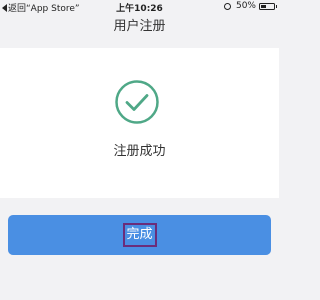 This screenshot has width=320, height=300. Describe the element at coordinates (276, 6) in the screenshot. I see `battery-tip` at that location.